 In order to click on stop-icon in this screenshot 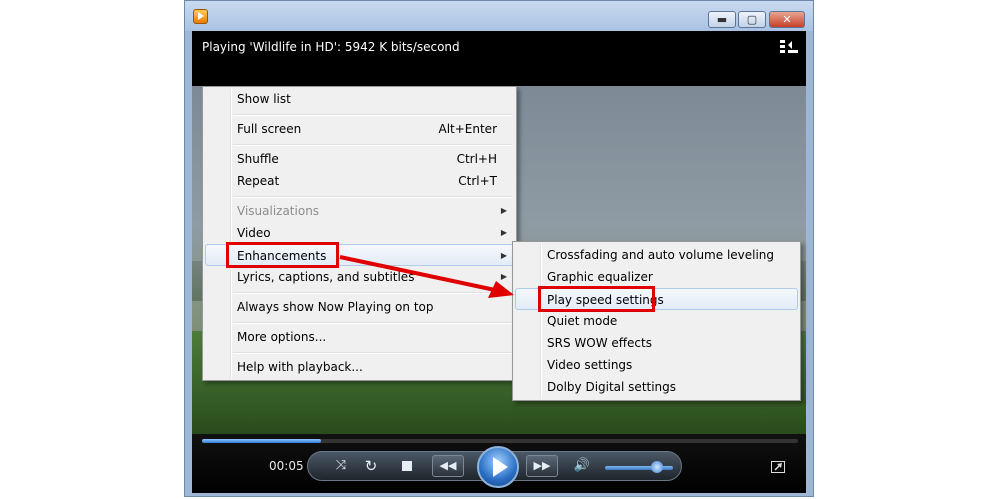, I will do `click(407, 466)`.